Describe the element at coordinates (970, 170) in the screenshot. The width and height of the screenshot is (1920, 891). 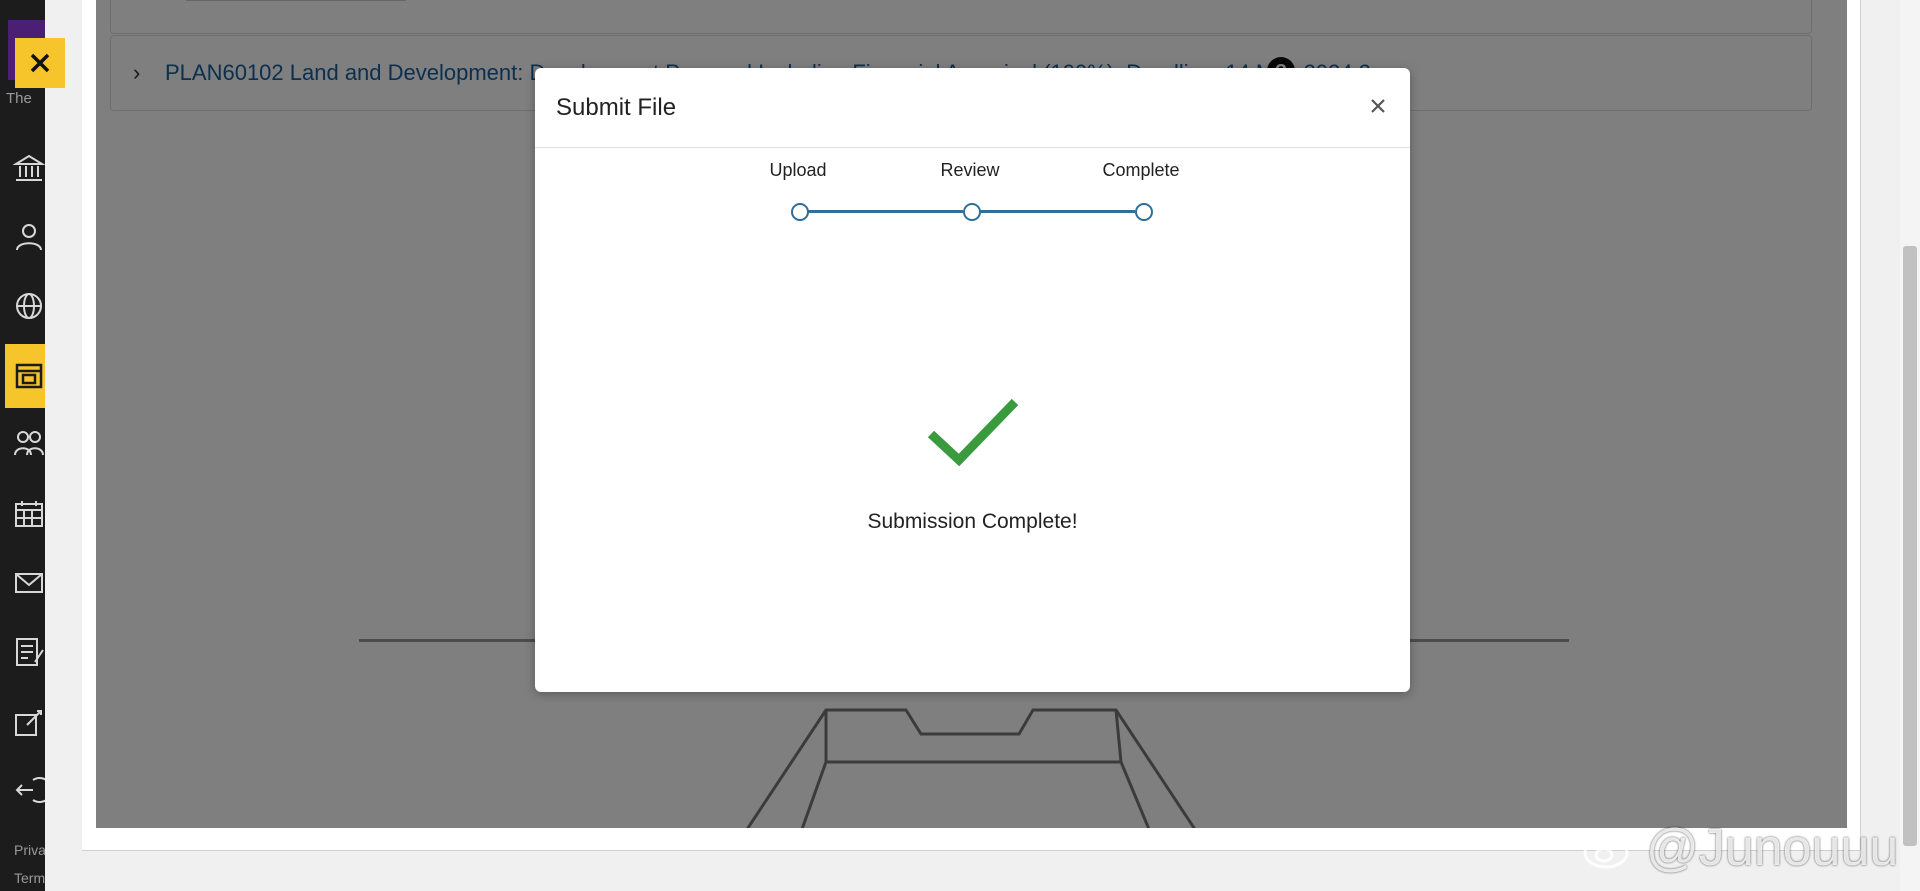
I see `step-label-review: Review` at that location.